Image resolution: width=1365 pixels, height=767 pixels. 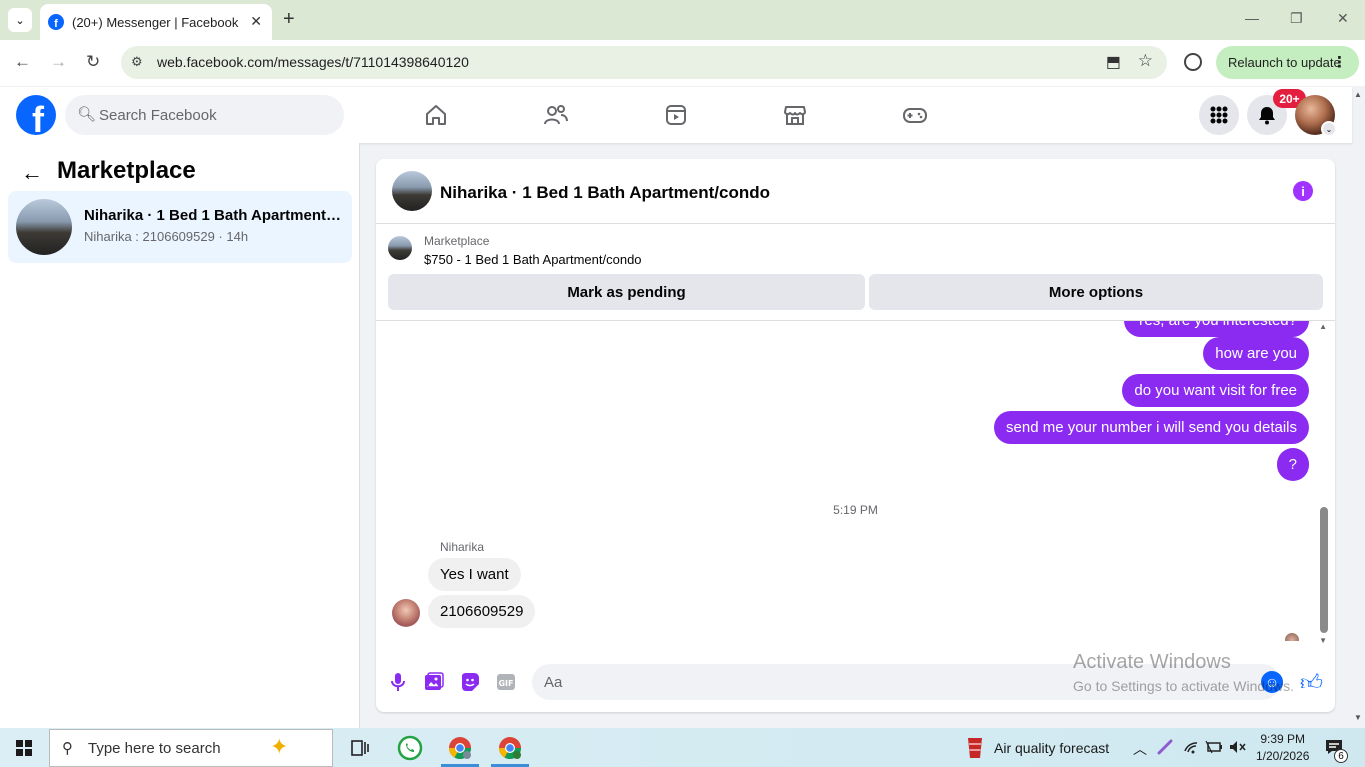 I want to click on conversation-title: Niharika · 1 Bed 1 Bath Apartment/condo, so click(x=214, y=215).